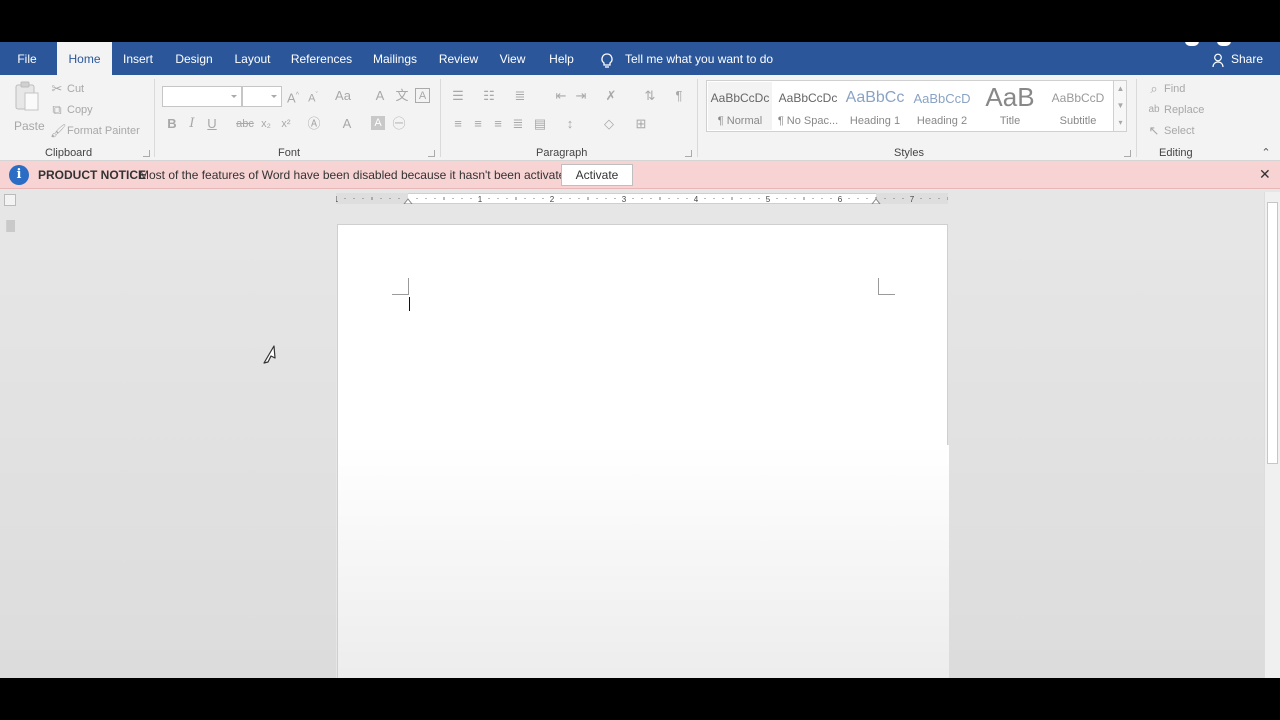 The width and height of the screenshot is (1280, 720). I want to click on shrink-font-icon: Aˇ, so click(313, 97).